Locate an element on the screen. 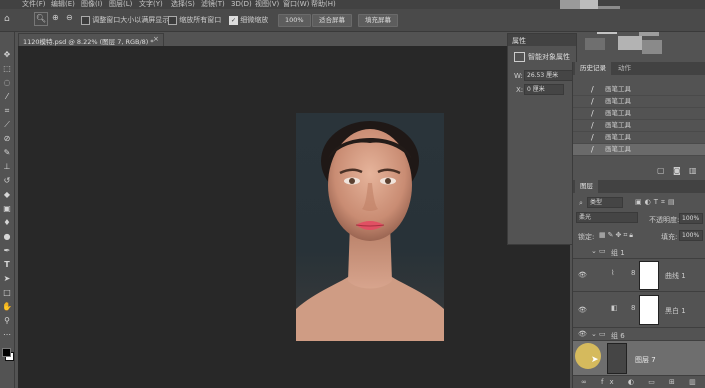 The image size is (705, 388). menu-3d: 3D(D) is located at coordinates (241, 4).